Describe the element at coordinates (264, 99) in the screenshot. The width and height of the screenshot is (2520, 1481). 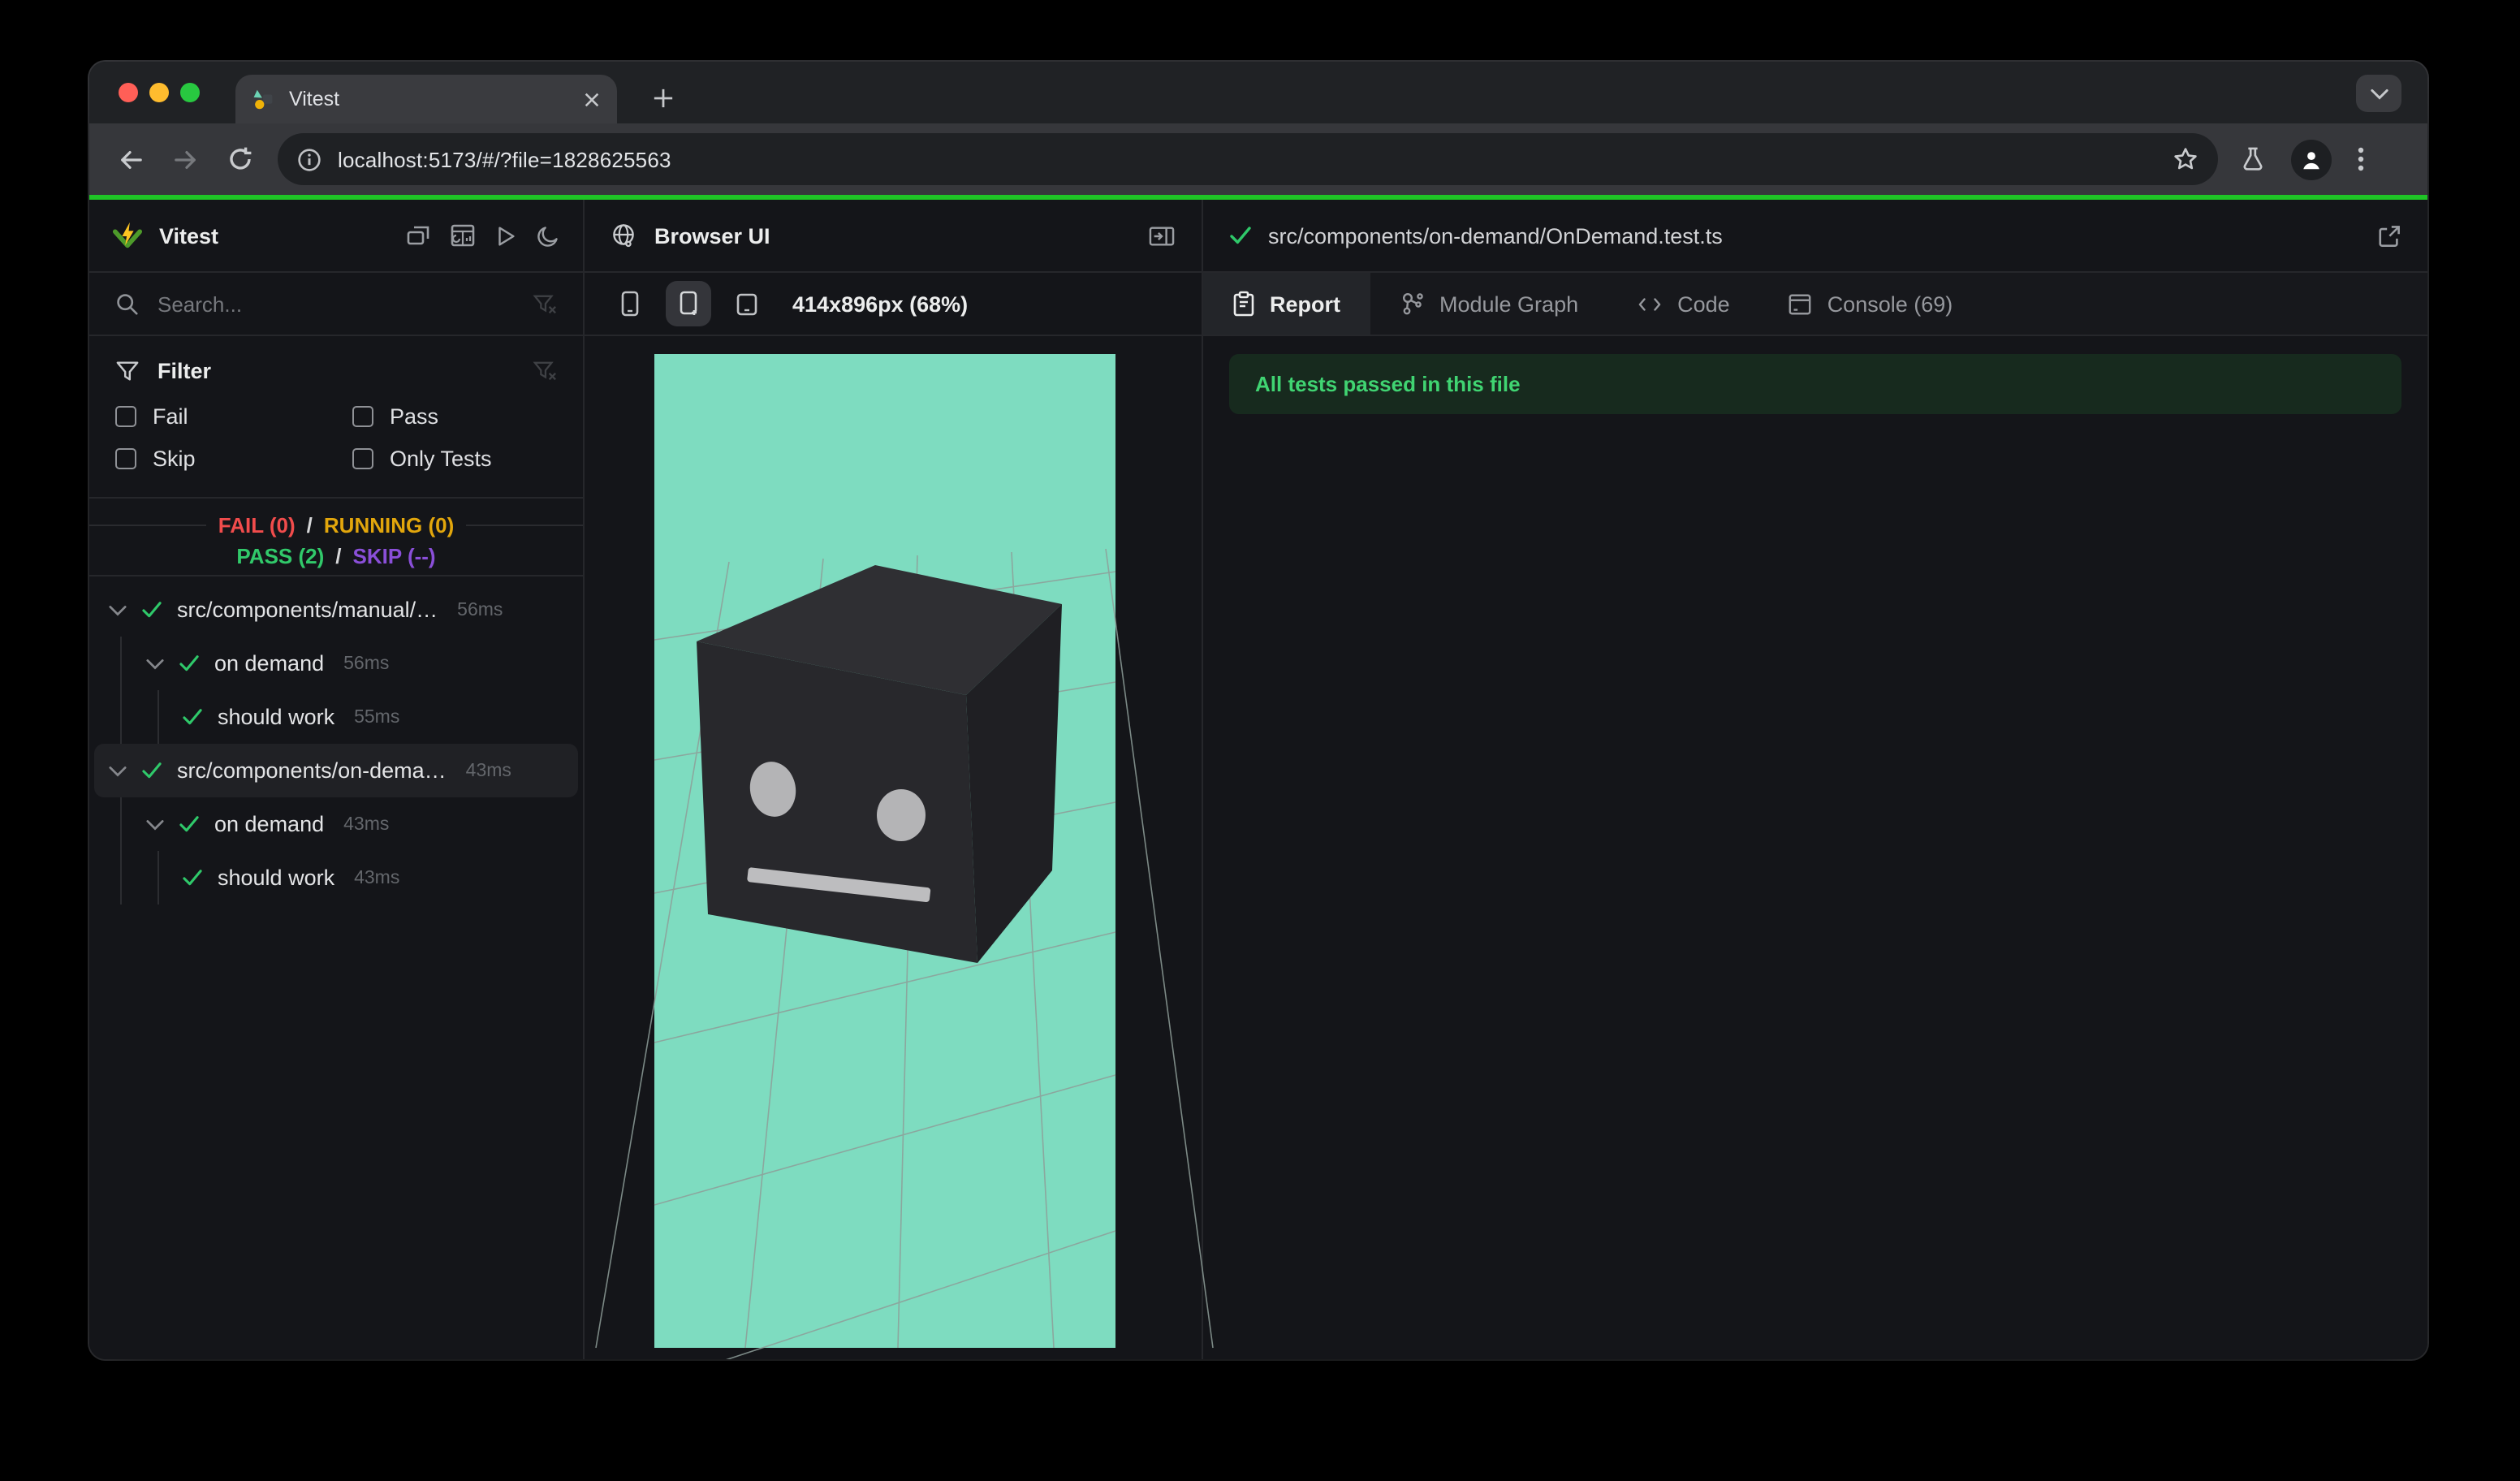
I see `vitest-favicon-icon` at that location.